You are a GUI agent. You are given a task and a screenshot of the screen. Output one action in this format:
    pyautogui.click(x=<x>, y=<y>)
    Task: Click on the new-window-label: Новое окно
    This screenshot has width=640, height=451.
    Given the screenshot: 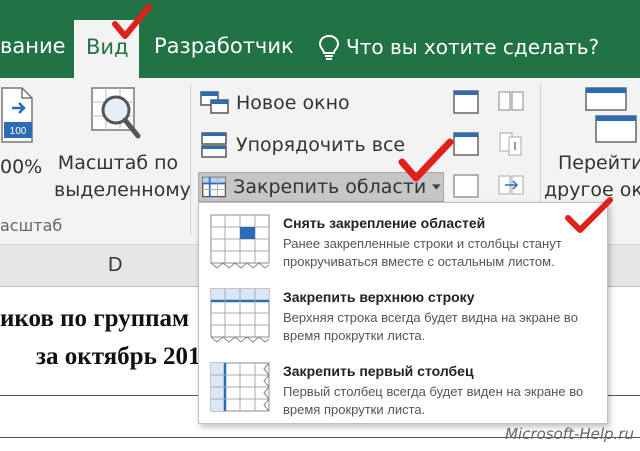 What is the action you would take?
    pyautogui.click(x=293, y=103)
    